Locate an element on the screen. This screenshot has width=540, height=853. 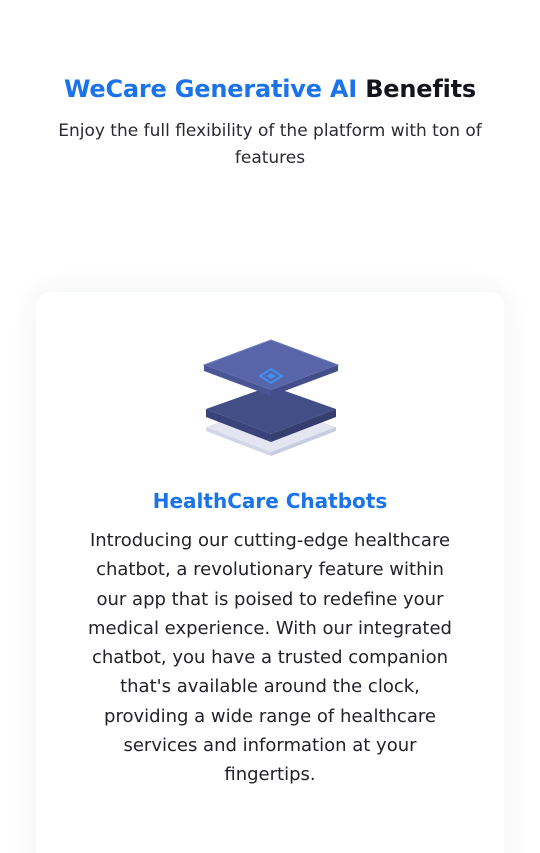
benefits-heading: WeCare Generative AI Benefits is located at coordinates (270, 89).